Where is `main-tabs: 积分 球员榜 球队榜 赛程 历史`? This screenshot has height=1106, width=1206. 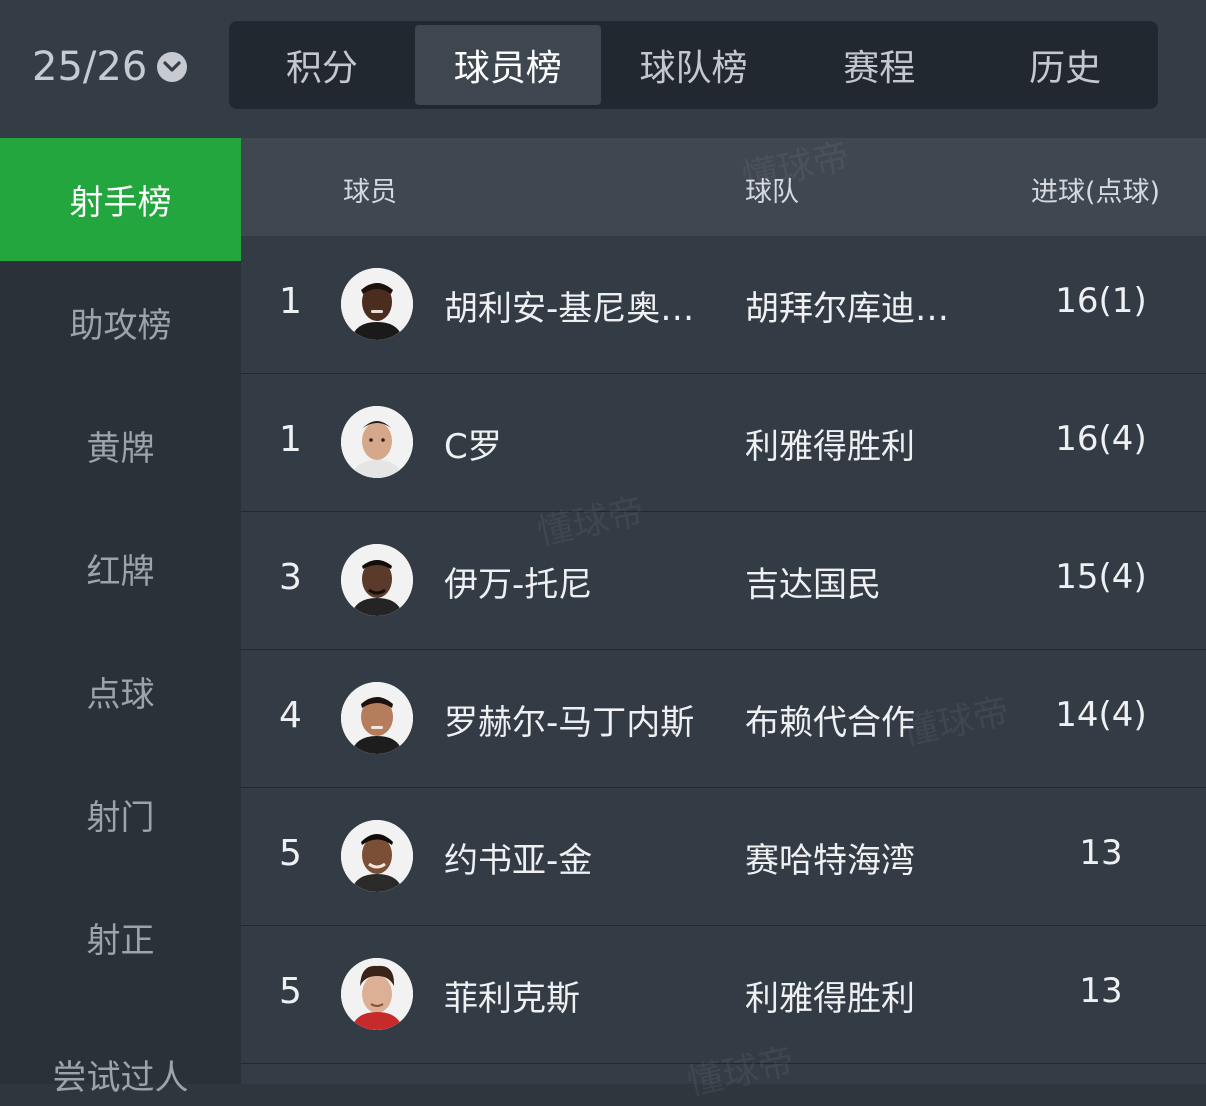 main-tabs: 积分 球员榜 球队榜 赛程 历史 is located at coordinates (693, 65).